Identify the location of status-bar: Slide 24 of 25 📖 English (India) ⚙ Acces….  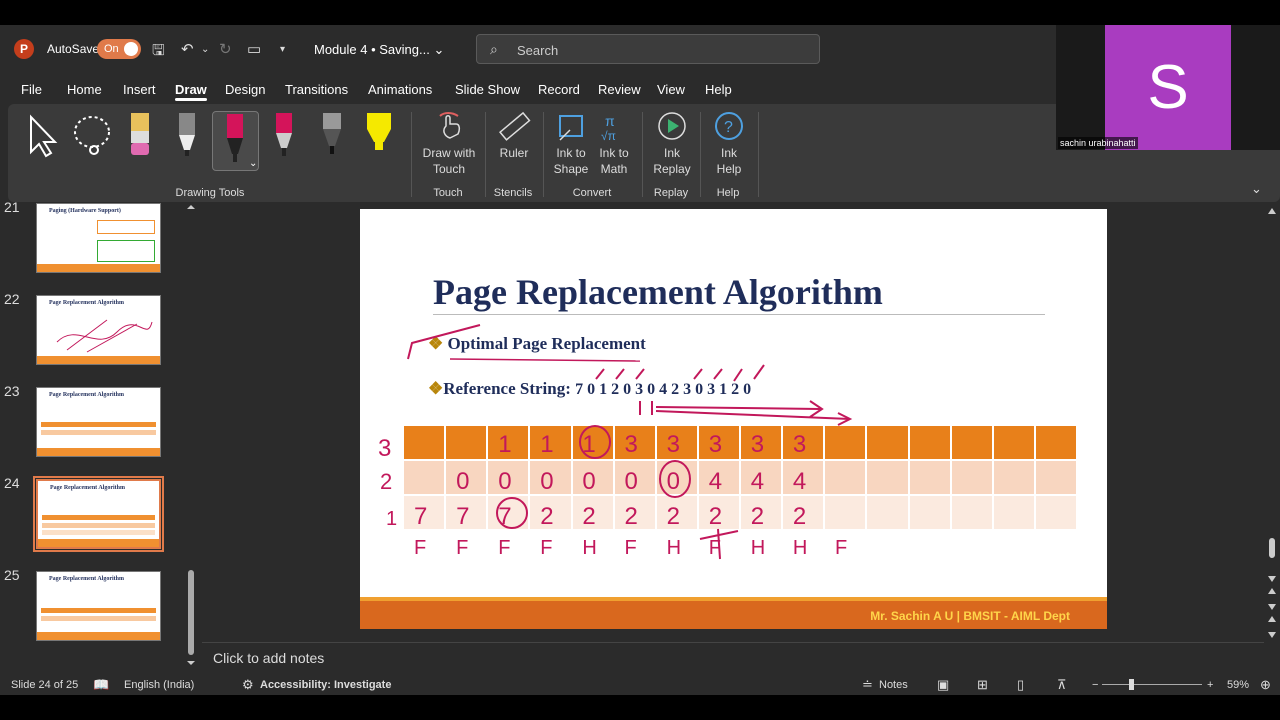
(640, 685).